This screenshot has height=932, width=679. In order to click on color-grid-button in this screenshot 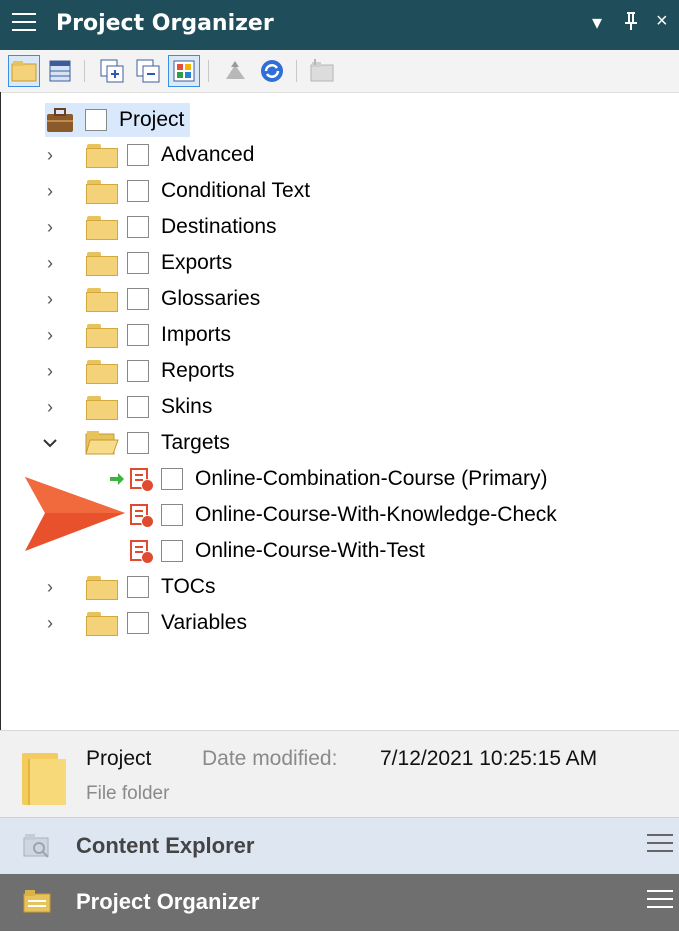, I will do `click(184, 71)`.